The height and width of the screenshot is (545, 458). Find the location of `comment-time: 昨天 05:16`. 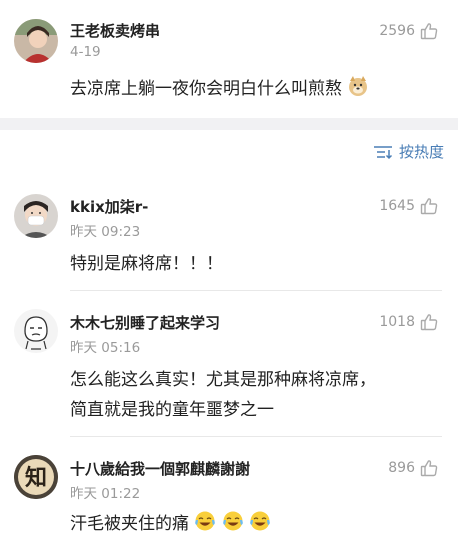

comment-time: 昨天 05:16 is located at coordinates (105, 348).